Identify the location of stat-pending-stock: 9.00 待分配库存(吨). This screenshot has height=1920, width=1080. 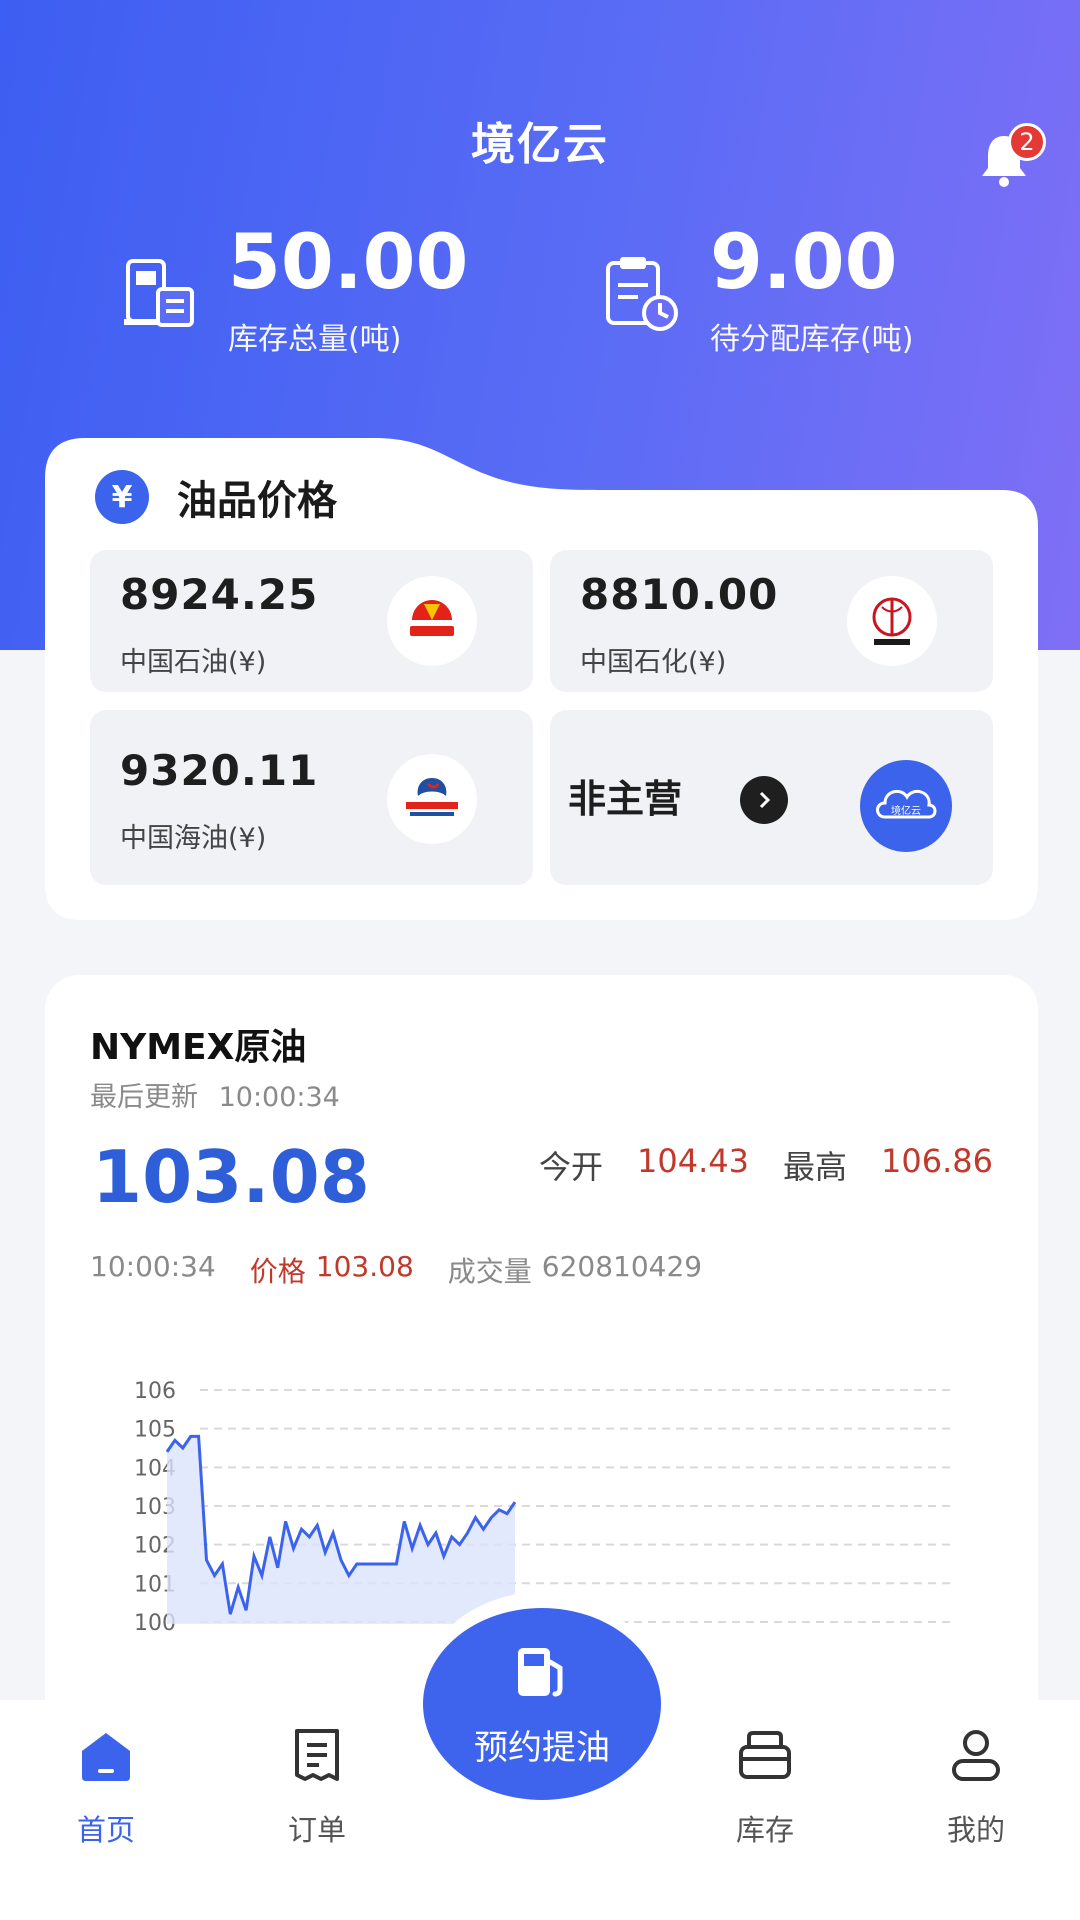
(811, 290).